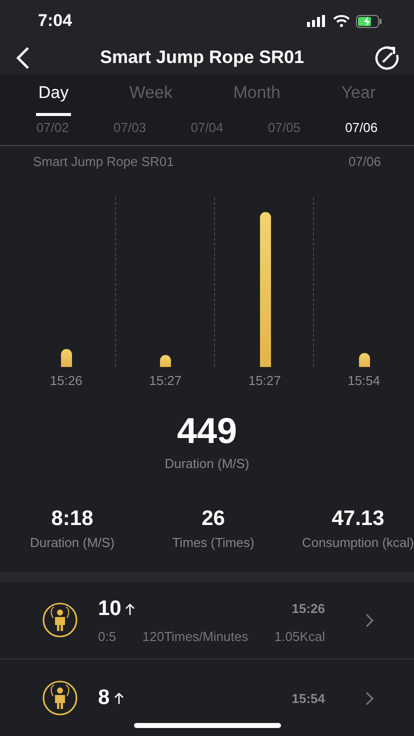  Describe the element at coordinates (358, 518) in the screenshot. I see `stat-value: 47.13` at that location.